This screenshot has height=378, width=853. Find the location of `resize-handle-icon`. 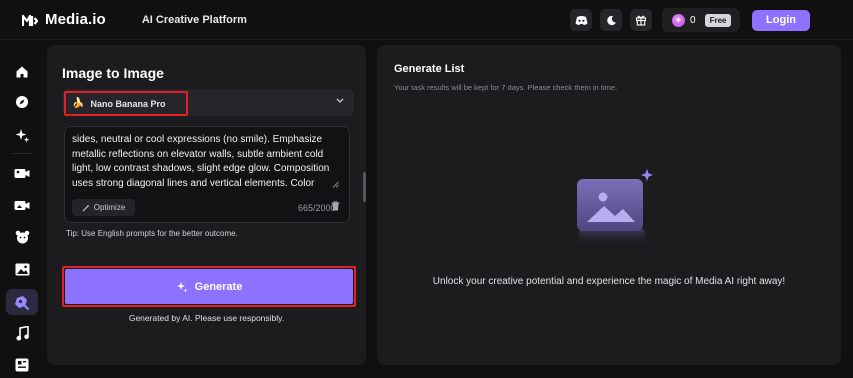

resize-handle-icon is located at coordinates (335, 184).